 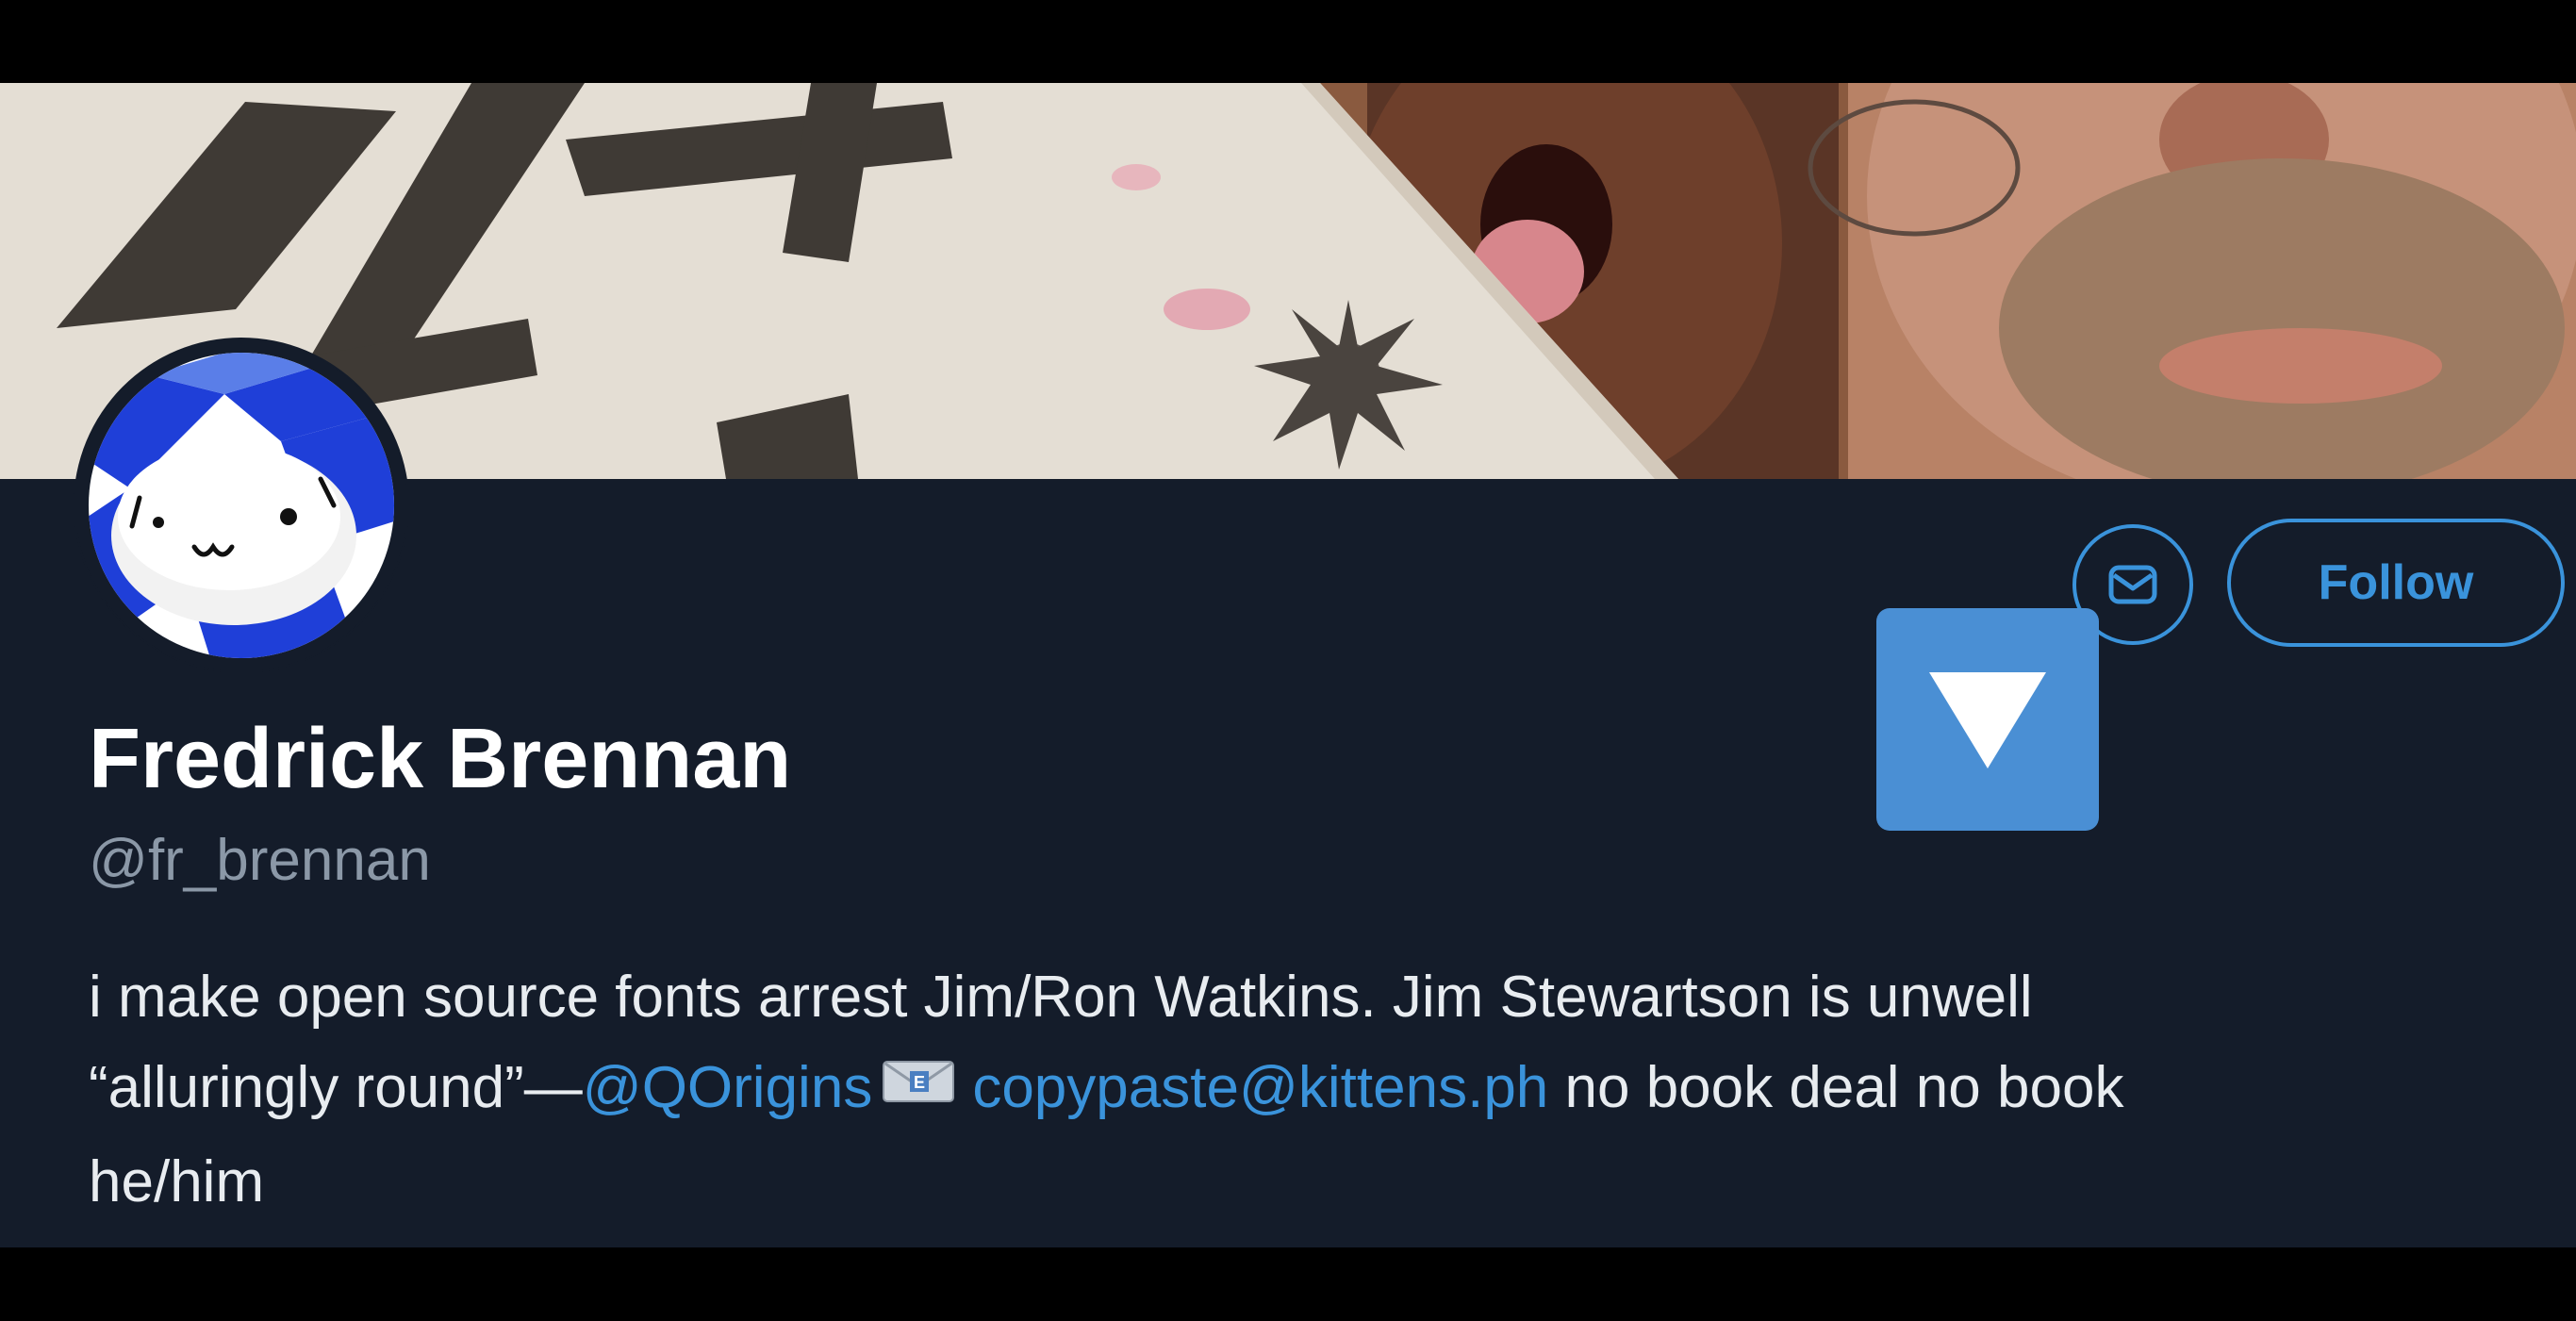 I want to click on bio-rest: no book deal no book, so click(x=1836, y=1088).